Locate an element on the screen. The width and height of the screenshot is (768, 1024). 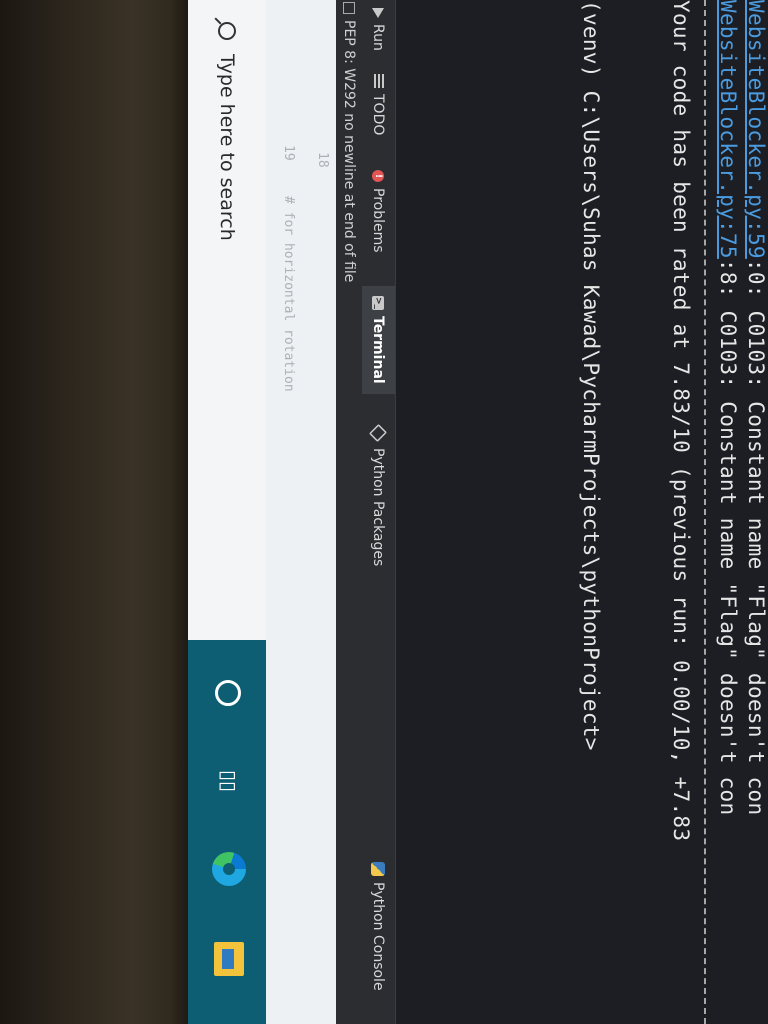
terminal-divider is located at coordinates (705, 512).